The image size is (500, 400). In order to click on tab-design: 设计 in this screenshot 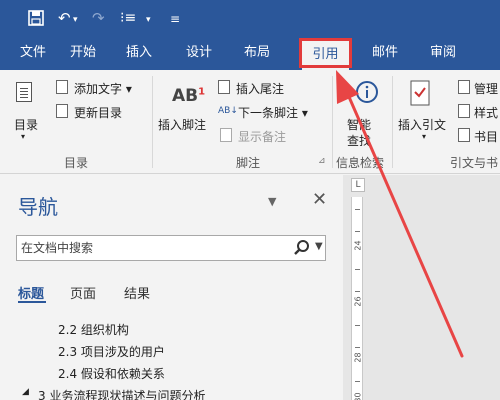, I will do `click(199, 53)`.